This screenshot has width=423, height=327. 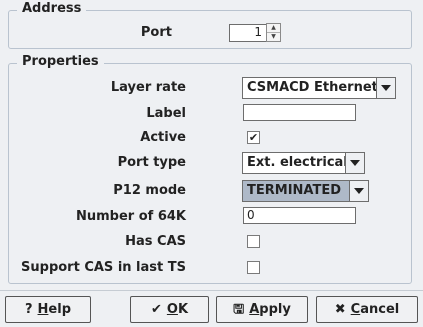 I want to click on layer-rate-value: CSMACD Ethernet, so click(x=312, y=87).